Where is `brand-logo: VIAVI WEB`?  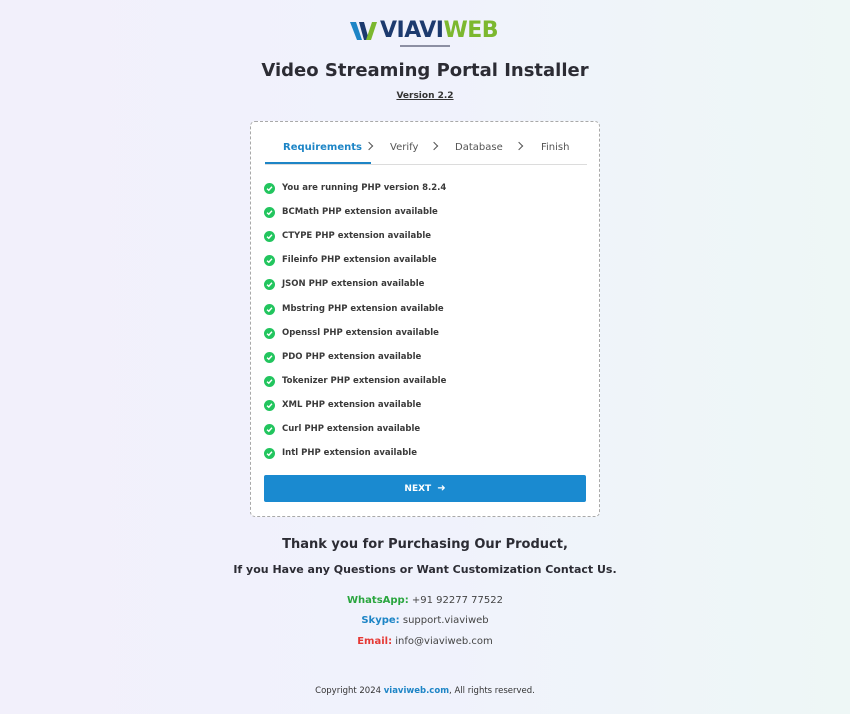 brand-logo: VIAVI WEB is located at coordinates (426, 31).